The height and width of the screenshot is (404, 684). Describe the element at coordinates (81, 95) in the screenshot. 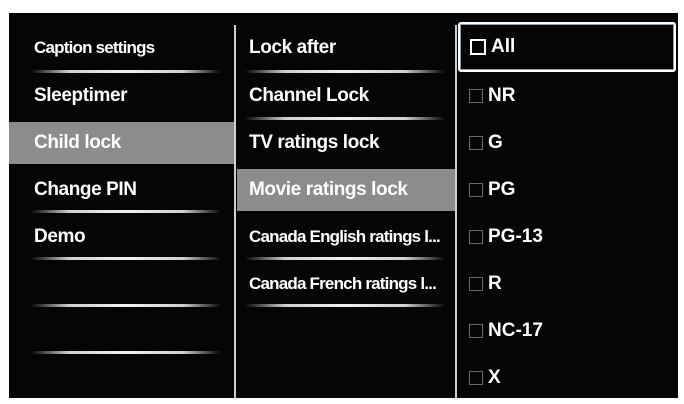

I see `menu-item-label: Sleeptimer` at that location.